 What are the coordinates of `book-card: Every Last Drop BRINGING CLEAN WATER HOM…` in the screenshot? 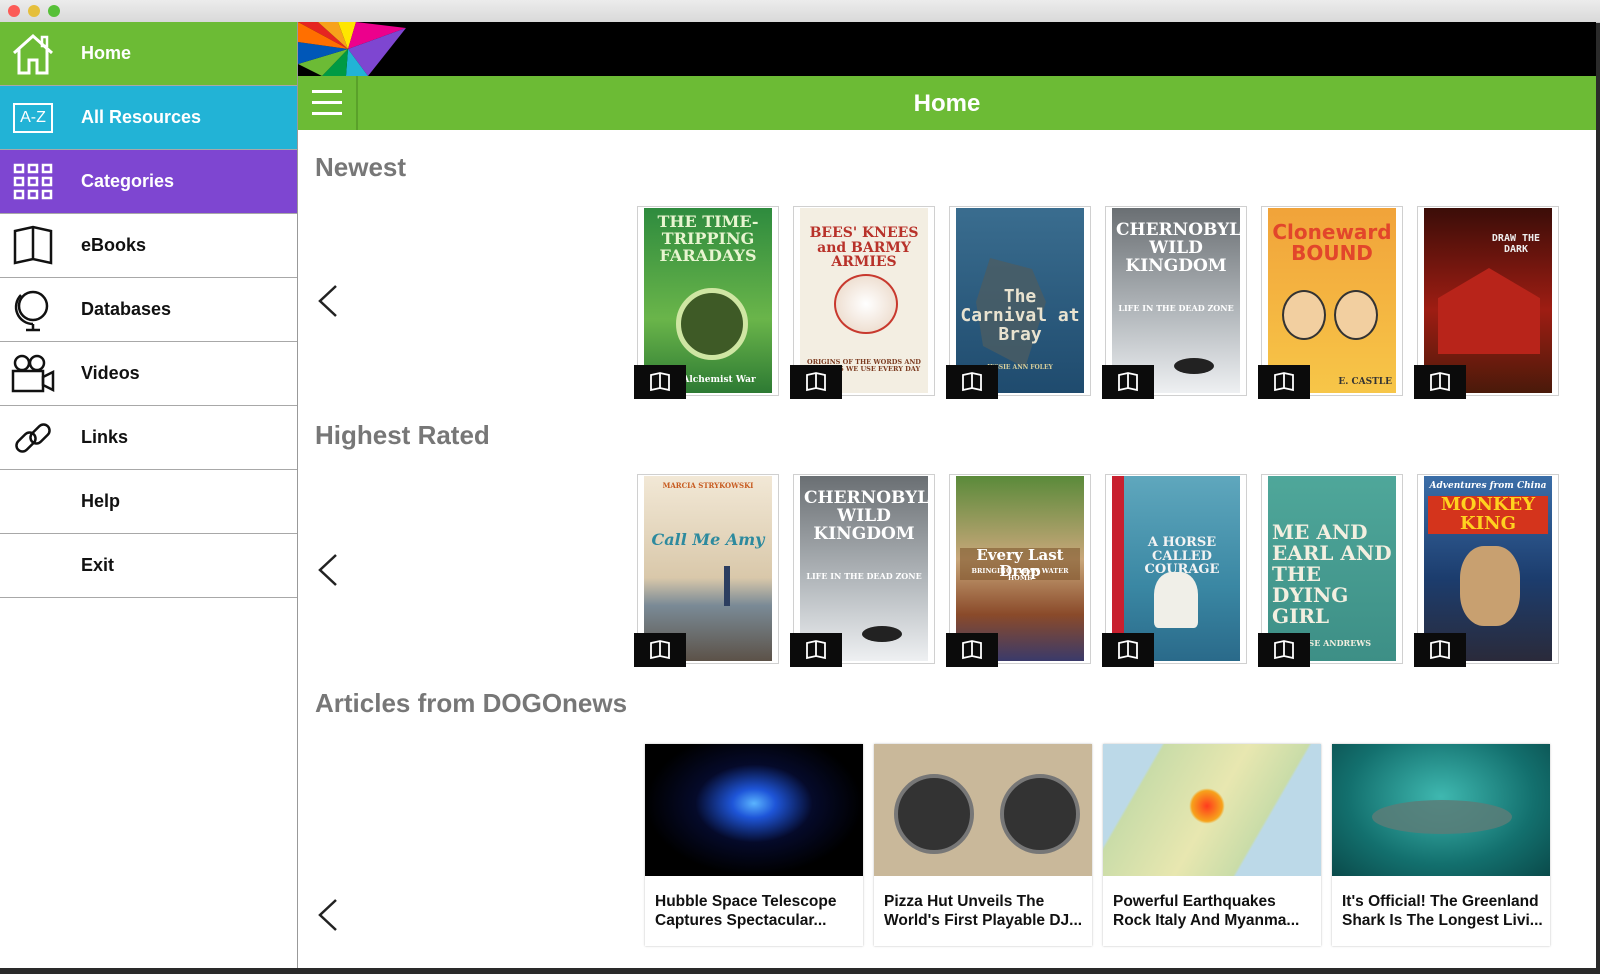 It's located at (1018, 570).